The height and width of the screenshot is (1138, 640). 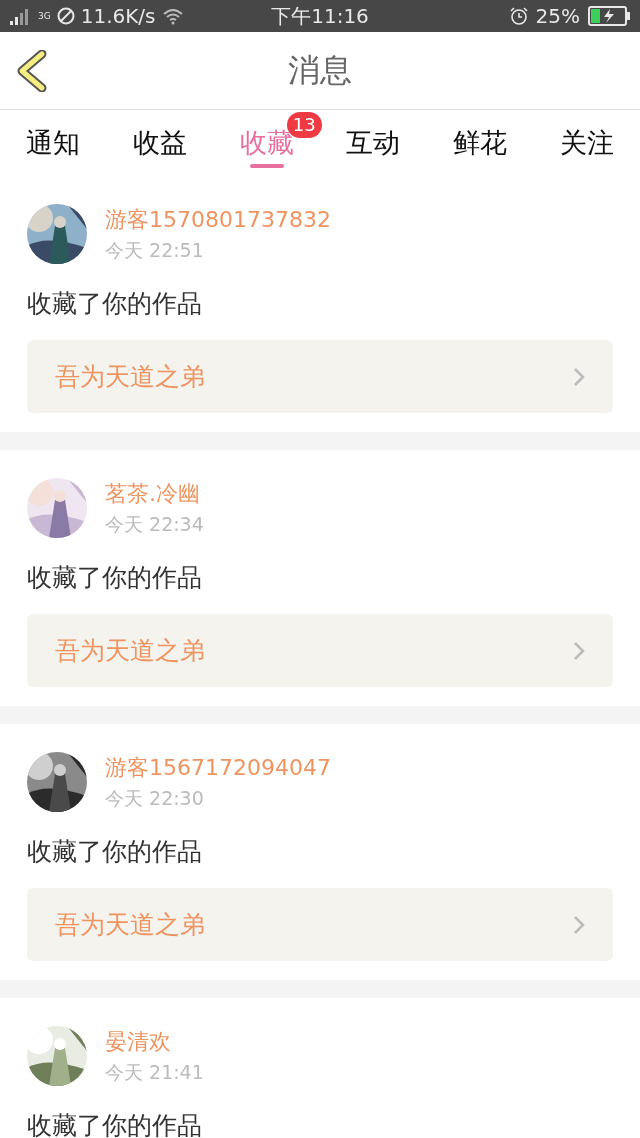 I want to click on tab: 通知, so click(x=53, y=143).